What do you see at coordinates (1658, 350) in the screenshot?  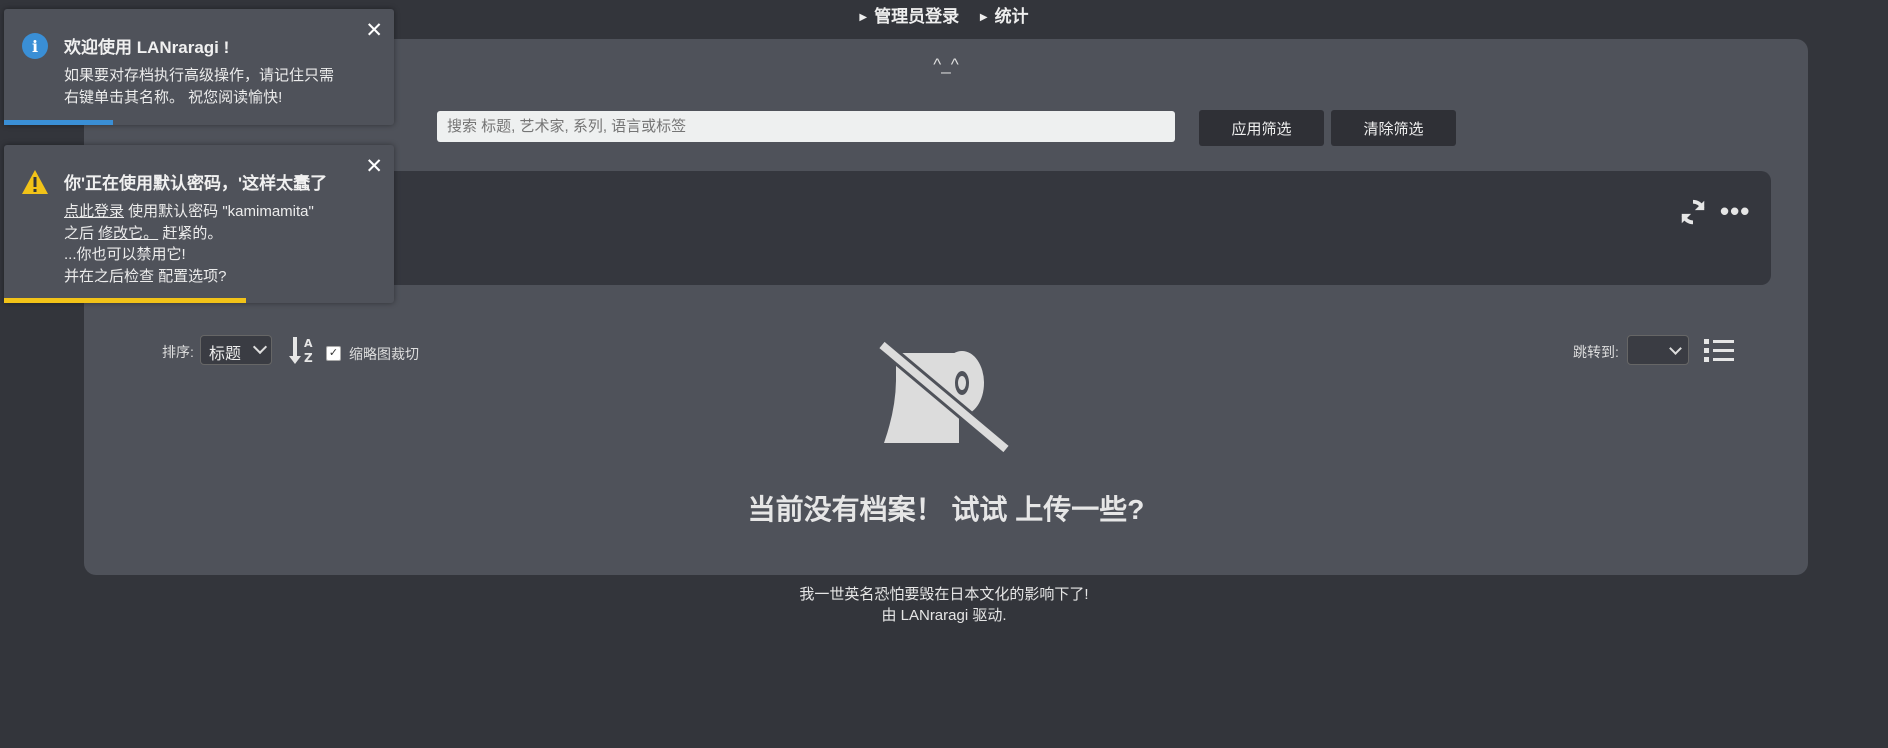 I see `jump-select` at bounding box center [1658, 350].